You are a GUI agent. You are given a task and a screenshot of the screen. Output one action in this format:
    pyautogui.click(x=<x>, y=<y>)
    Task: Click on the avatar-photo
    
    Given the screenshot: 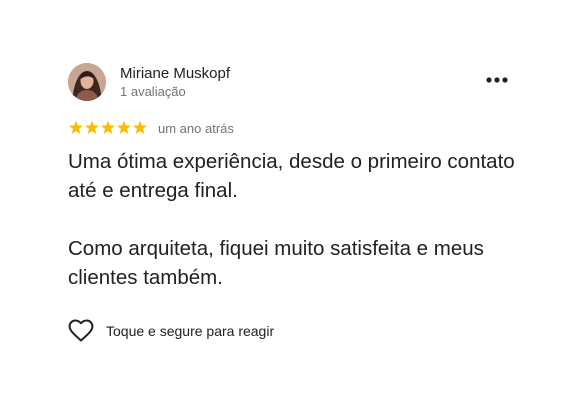 What is the action you would take?
    pyautogui.click(x=87, y=82)
    